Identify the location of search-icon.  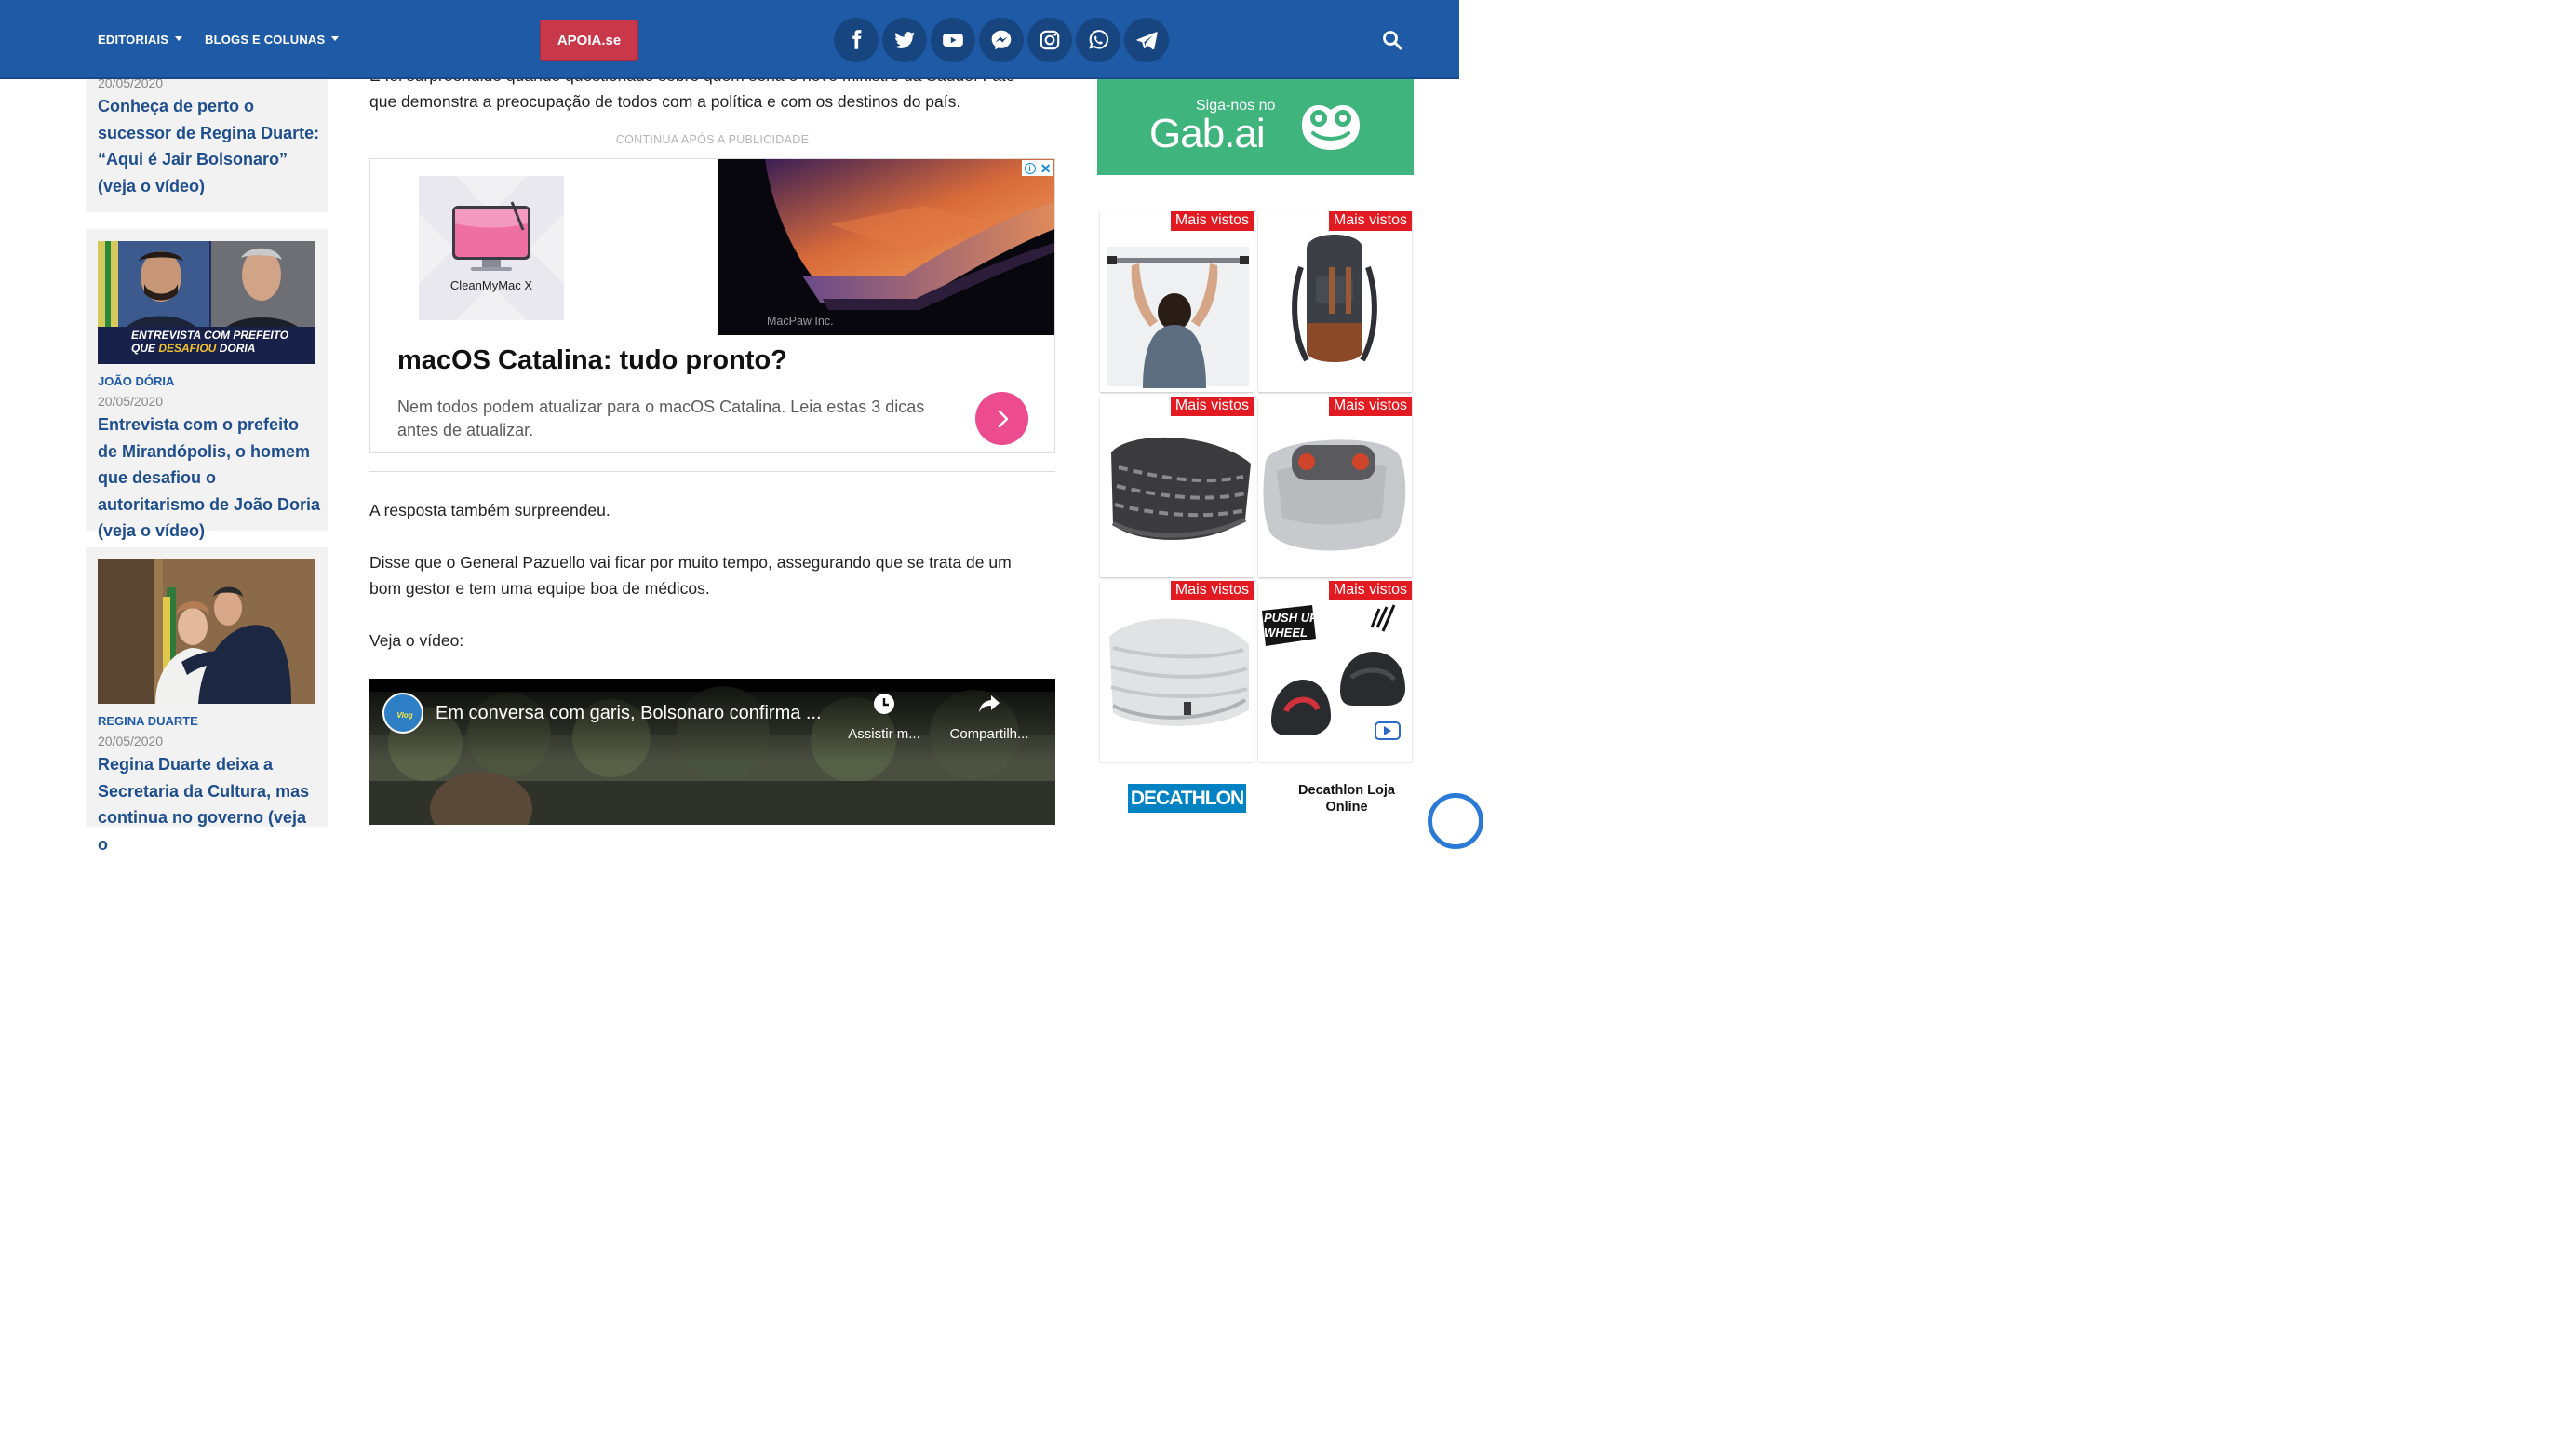
(1392, 40).